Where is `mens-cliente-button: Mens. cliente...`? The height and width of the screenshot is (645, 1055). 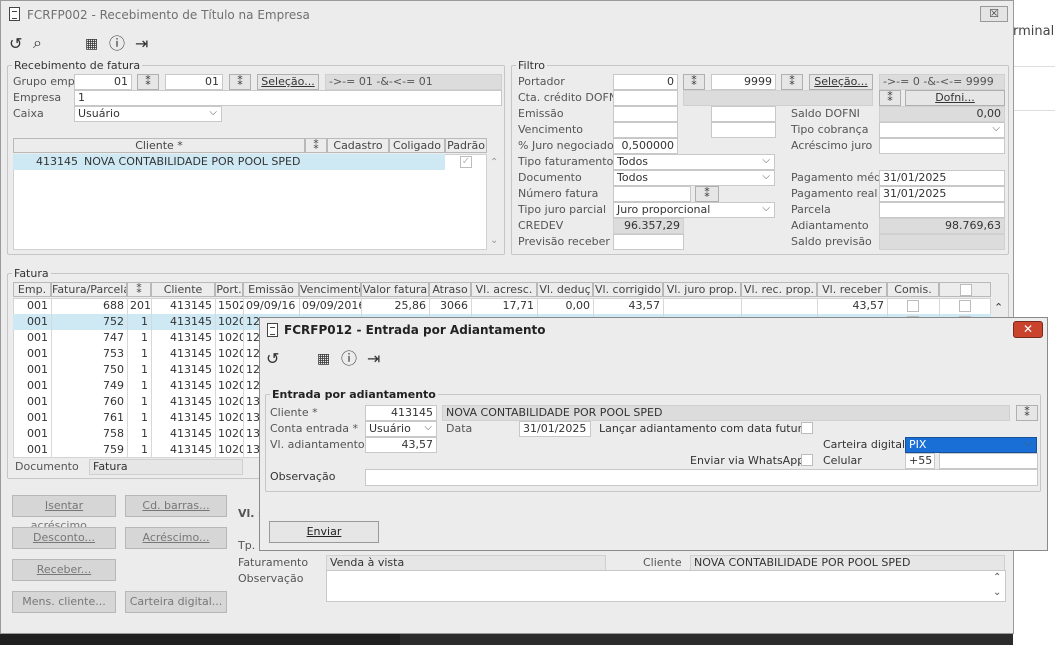
mens-cliente-button: Mens. cliente... is located at coordinates (64, 602).